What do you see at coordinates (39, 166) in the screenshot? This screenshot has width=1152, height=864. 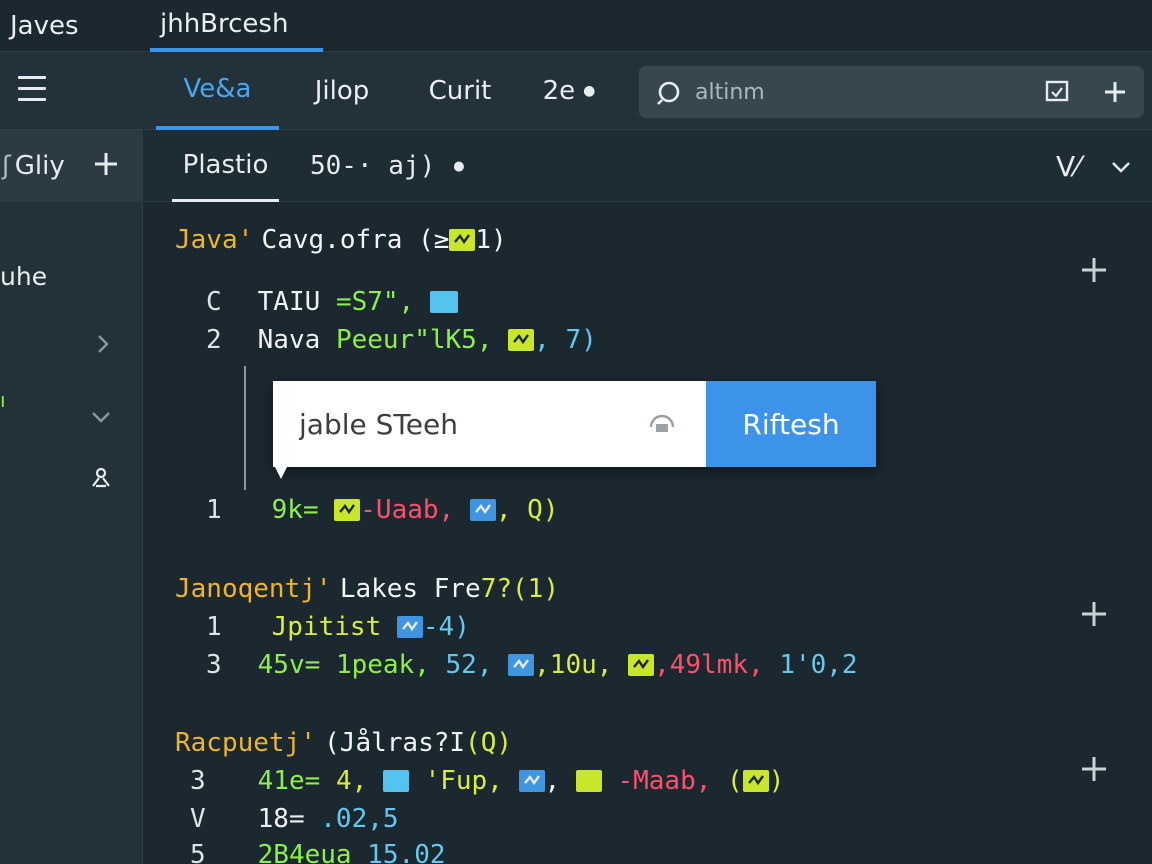 I see `sidebar-header-label: Gliy` at bounding box center [39, 166].